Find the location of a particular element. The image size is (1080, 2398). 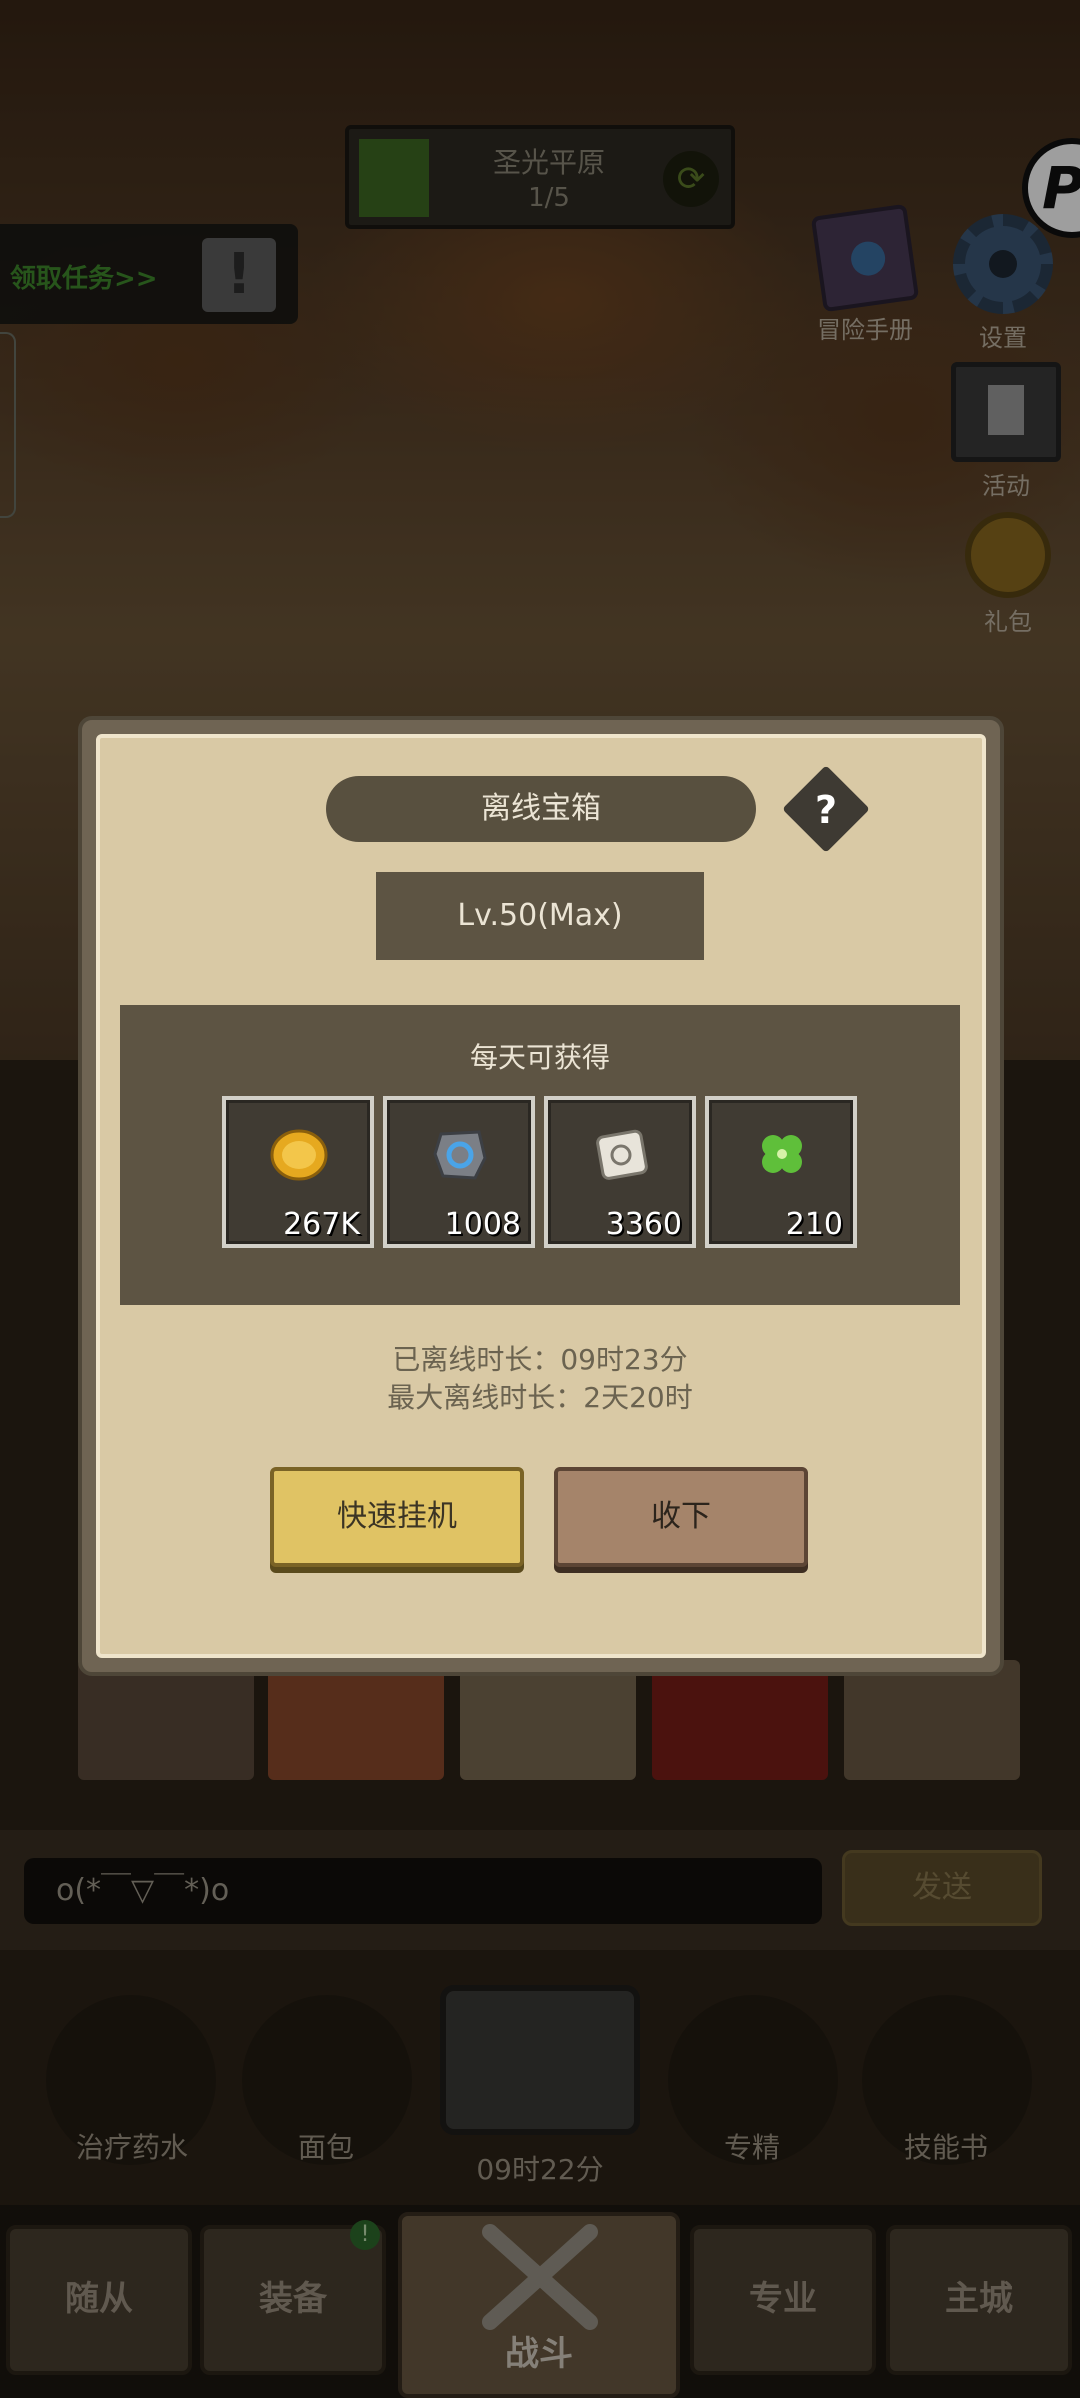

dialog-title: 离线宝箱 is located at coordinates (541, 809).